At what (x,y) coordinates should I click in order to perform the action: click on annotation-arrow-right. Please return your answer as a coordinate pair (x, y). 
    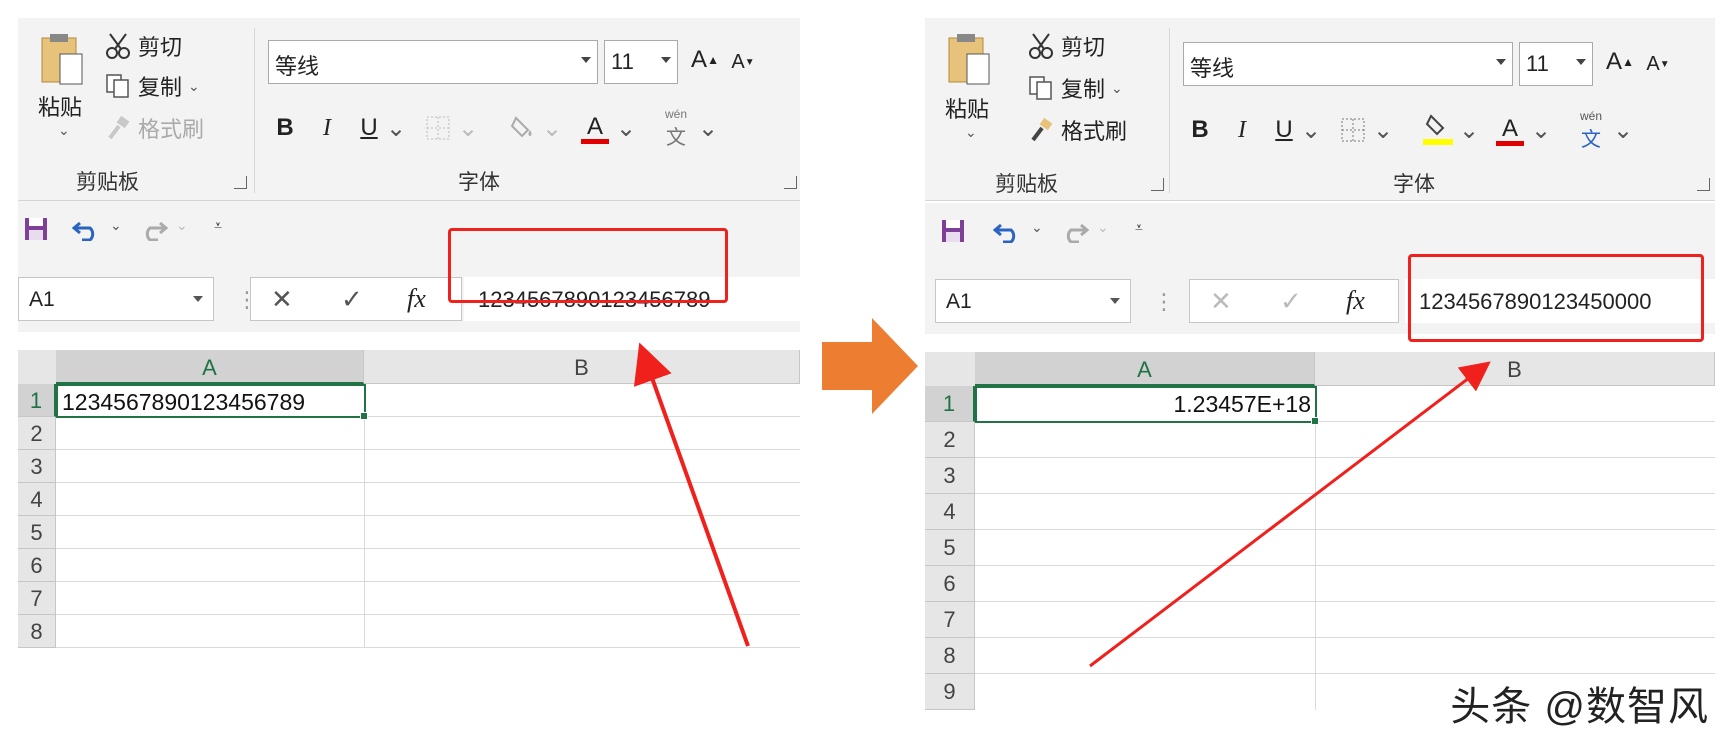
    Looking at the image, I should click on (1290, 514).